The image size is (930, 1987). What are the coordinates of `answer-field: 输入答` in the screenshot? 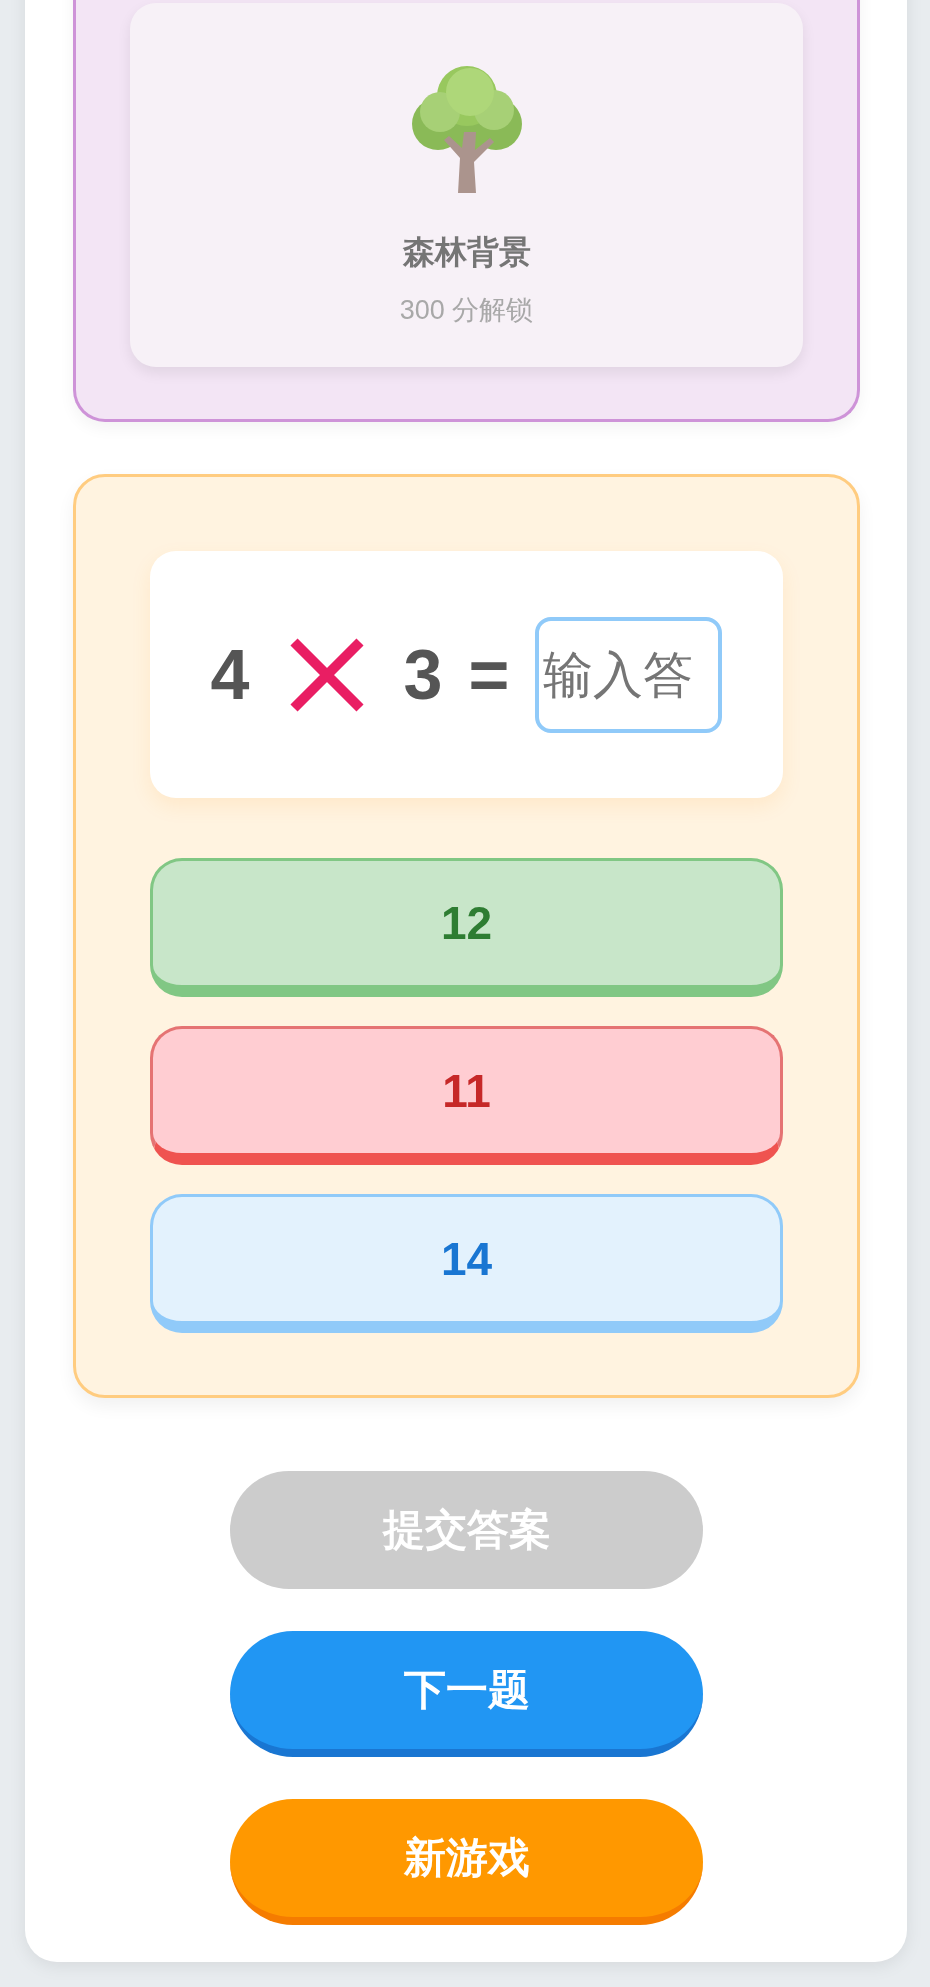 It's located at (629, 674).